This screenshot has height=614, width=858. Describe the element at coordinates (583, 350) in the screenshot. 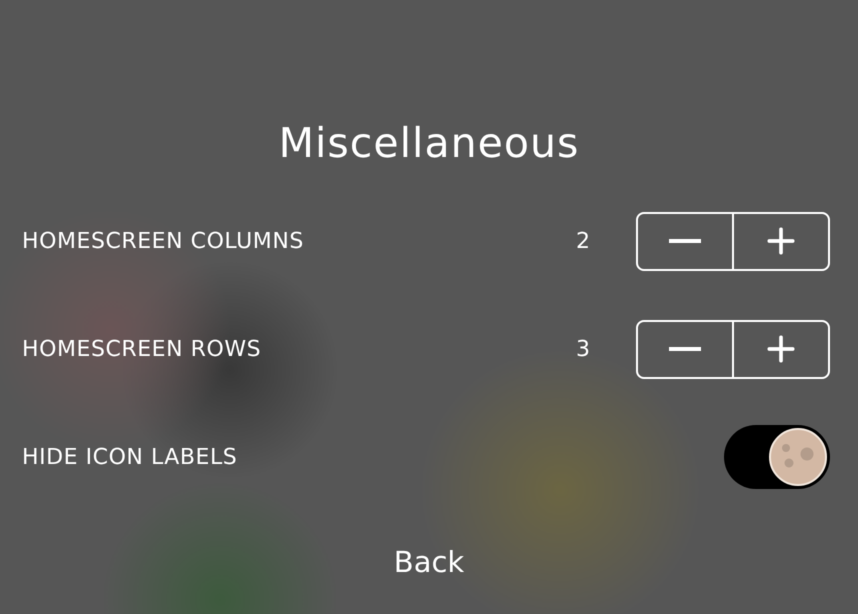

I see `setting-value: 3` at that location.